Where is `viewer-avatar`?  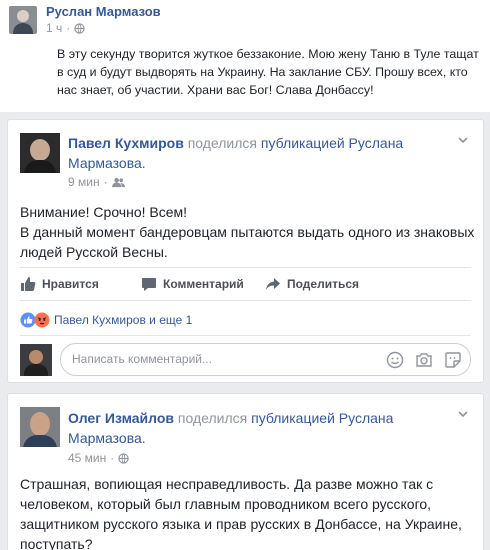
viewer-avatar is located at coordinates (36, 360).